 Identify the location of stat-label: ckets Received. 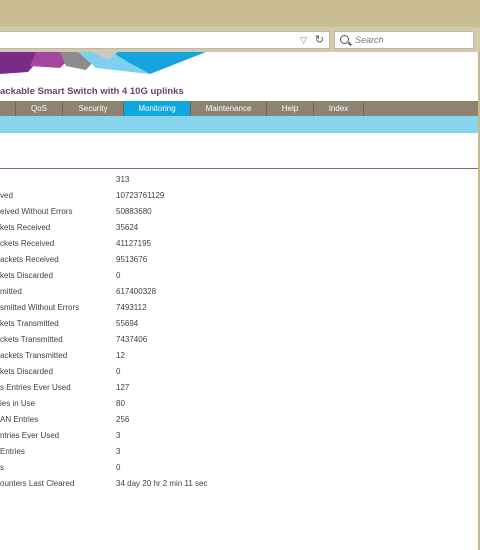
(27, 243).